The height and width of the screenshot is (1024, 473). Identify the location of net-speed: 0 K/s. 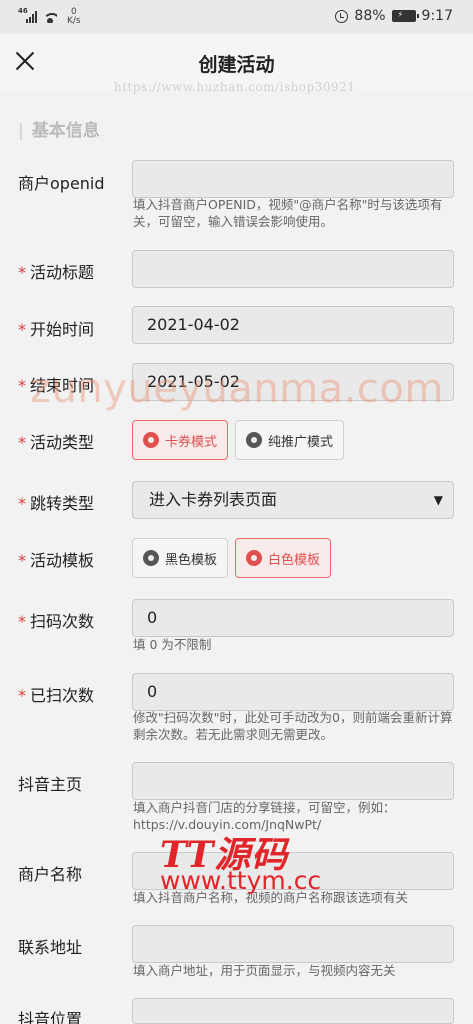
(74, 17).